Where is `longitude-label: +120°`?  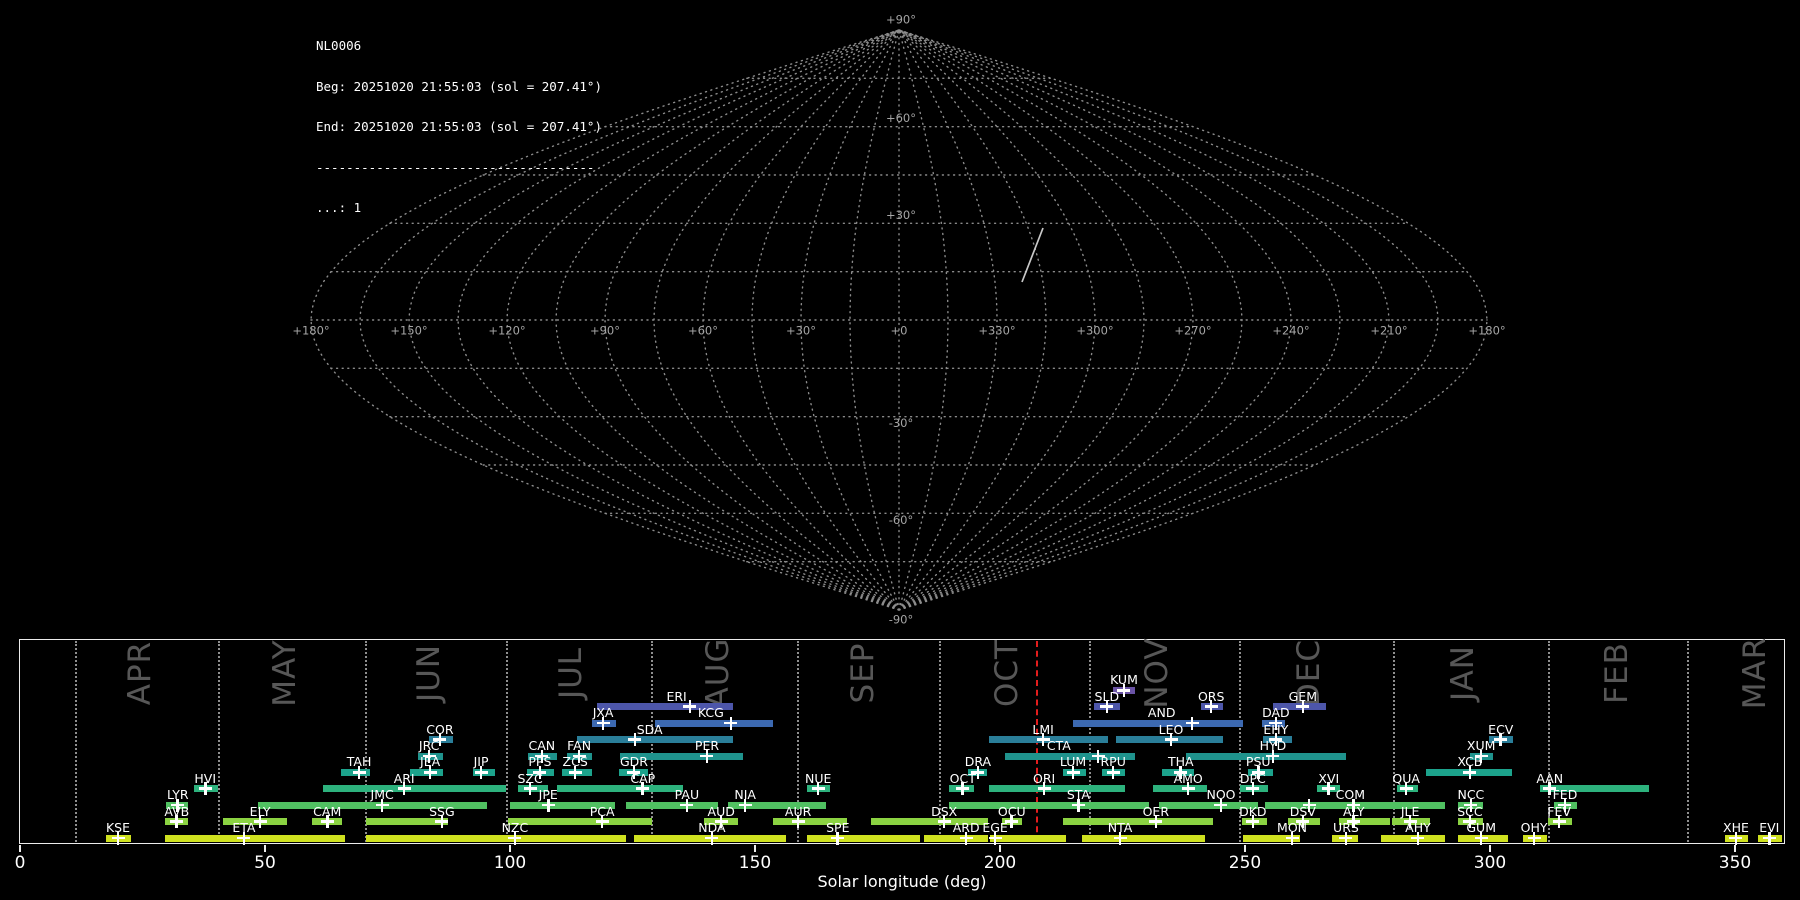
longitude-label: +120° is located at coordinates (506, 331).